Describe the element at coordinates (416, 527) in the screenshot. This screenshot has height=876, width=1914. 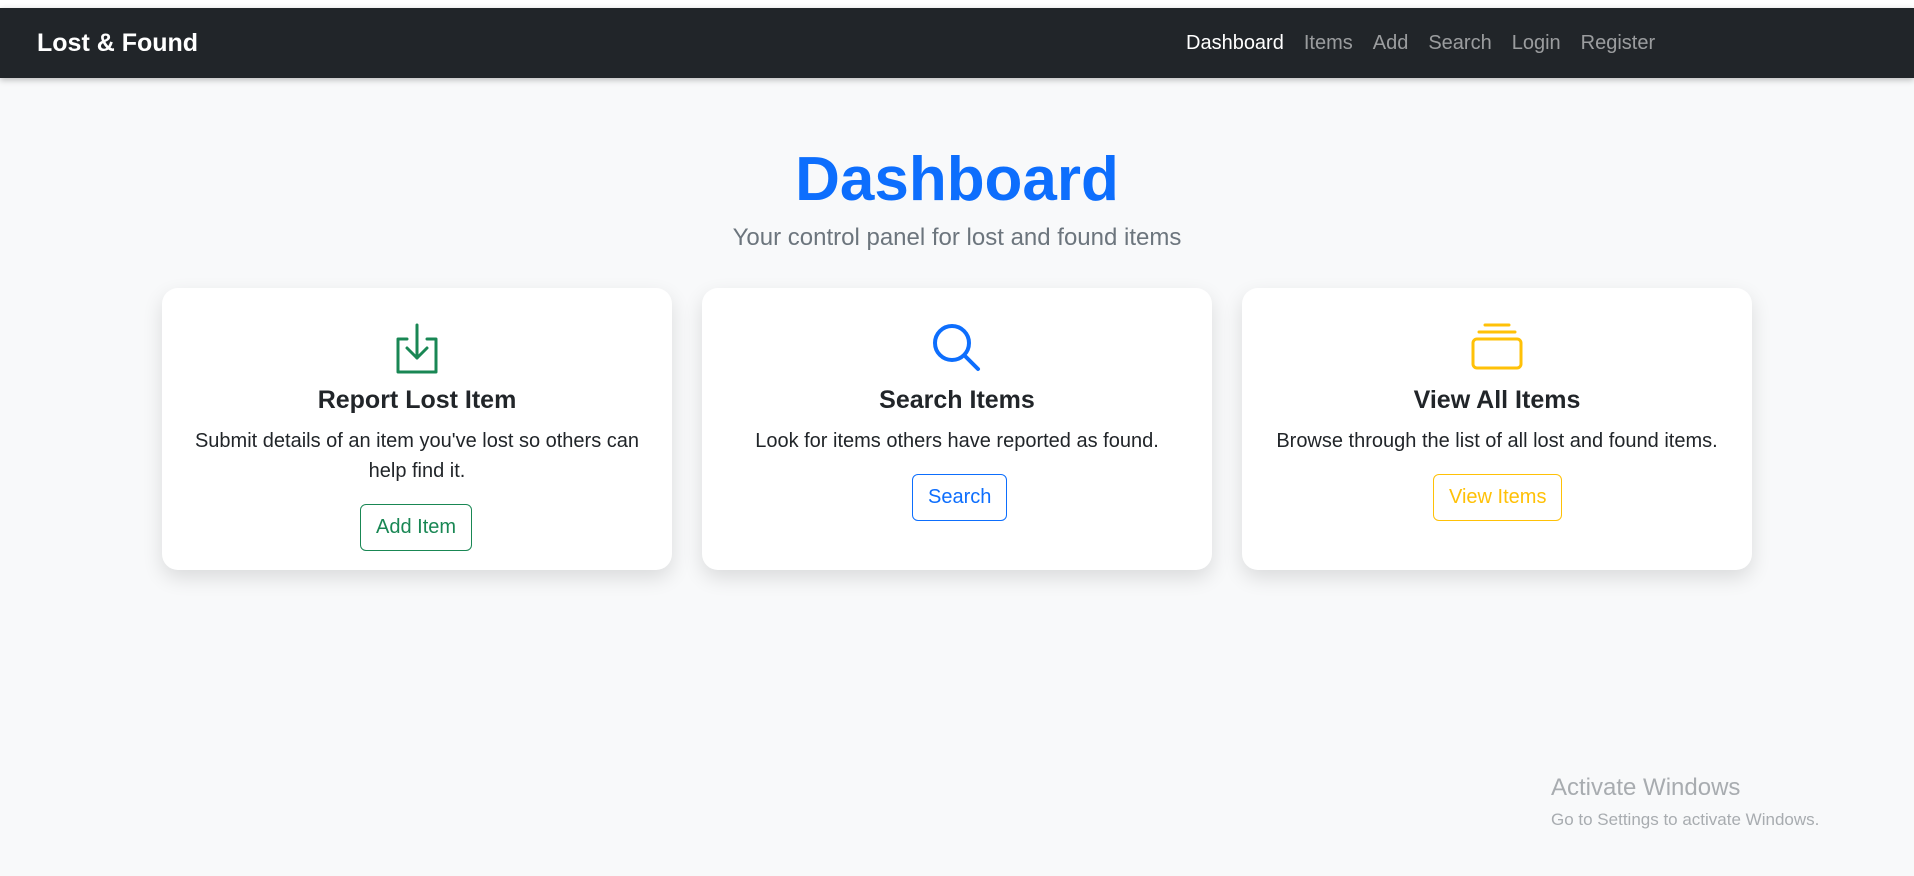
I see `add-item-button: Add Item` at that location.